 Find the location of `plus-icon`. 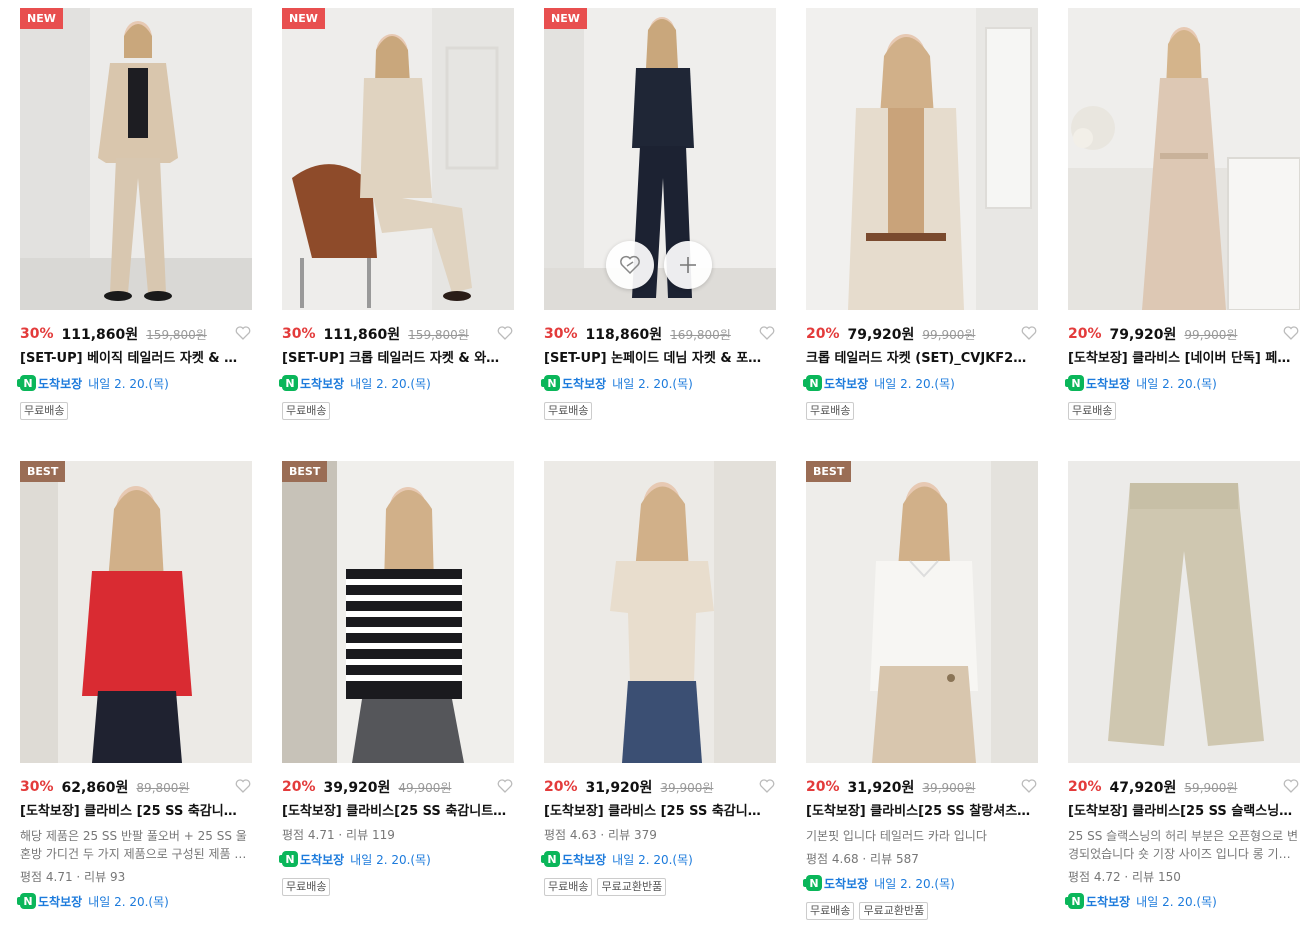

plus-icon is located at coordinates (688, 265).